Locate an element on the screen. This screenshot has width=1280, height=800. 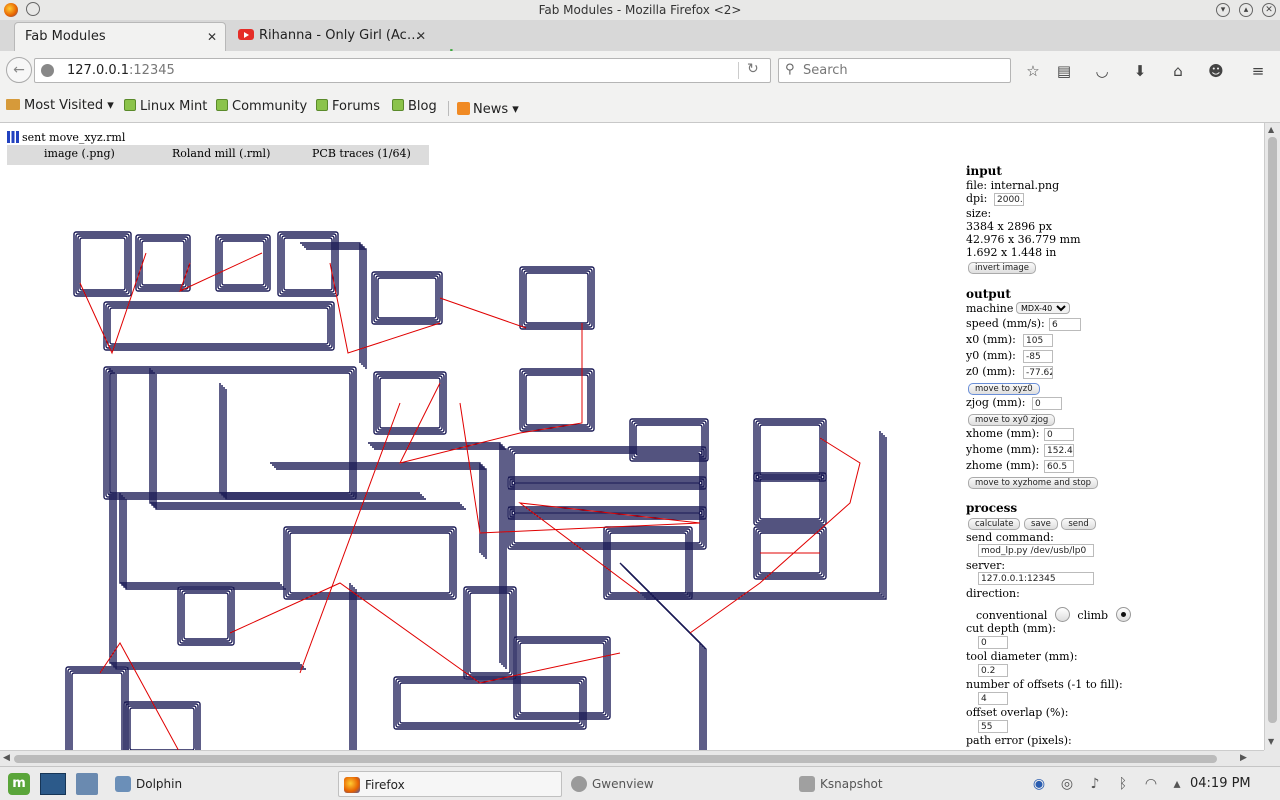
menu-input-format: image (.png) is located at coordinates (79, 153).